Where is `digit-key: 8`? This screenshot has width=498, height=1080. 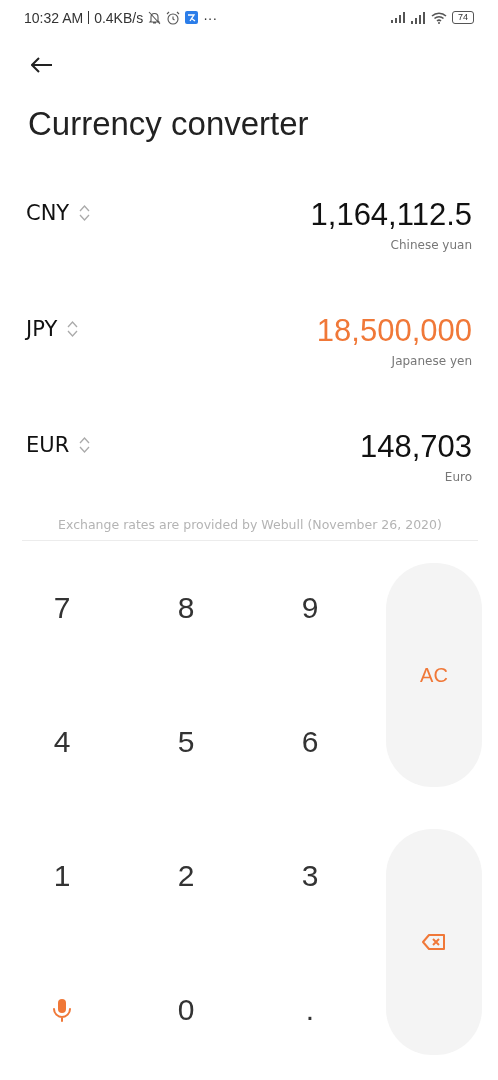
digit-key: 8 is located at coordinates (186, 608).